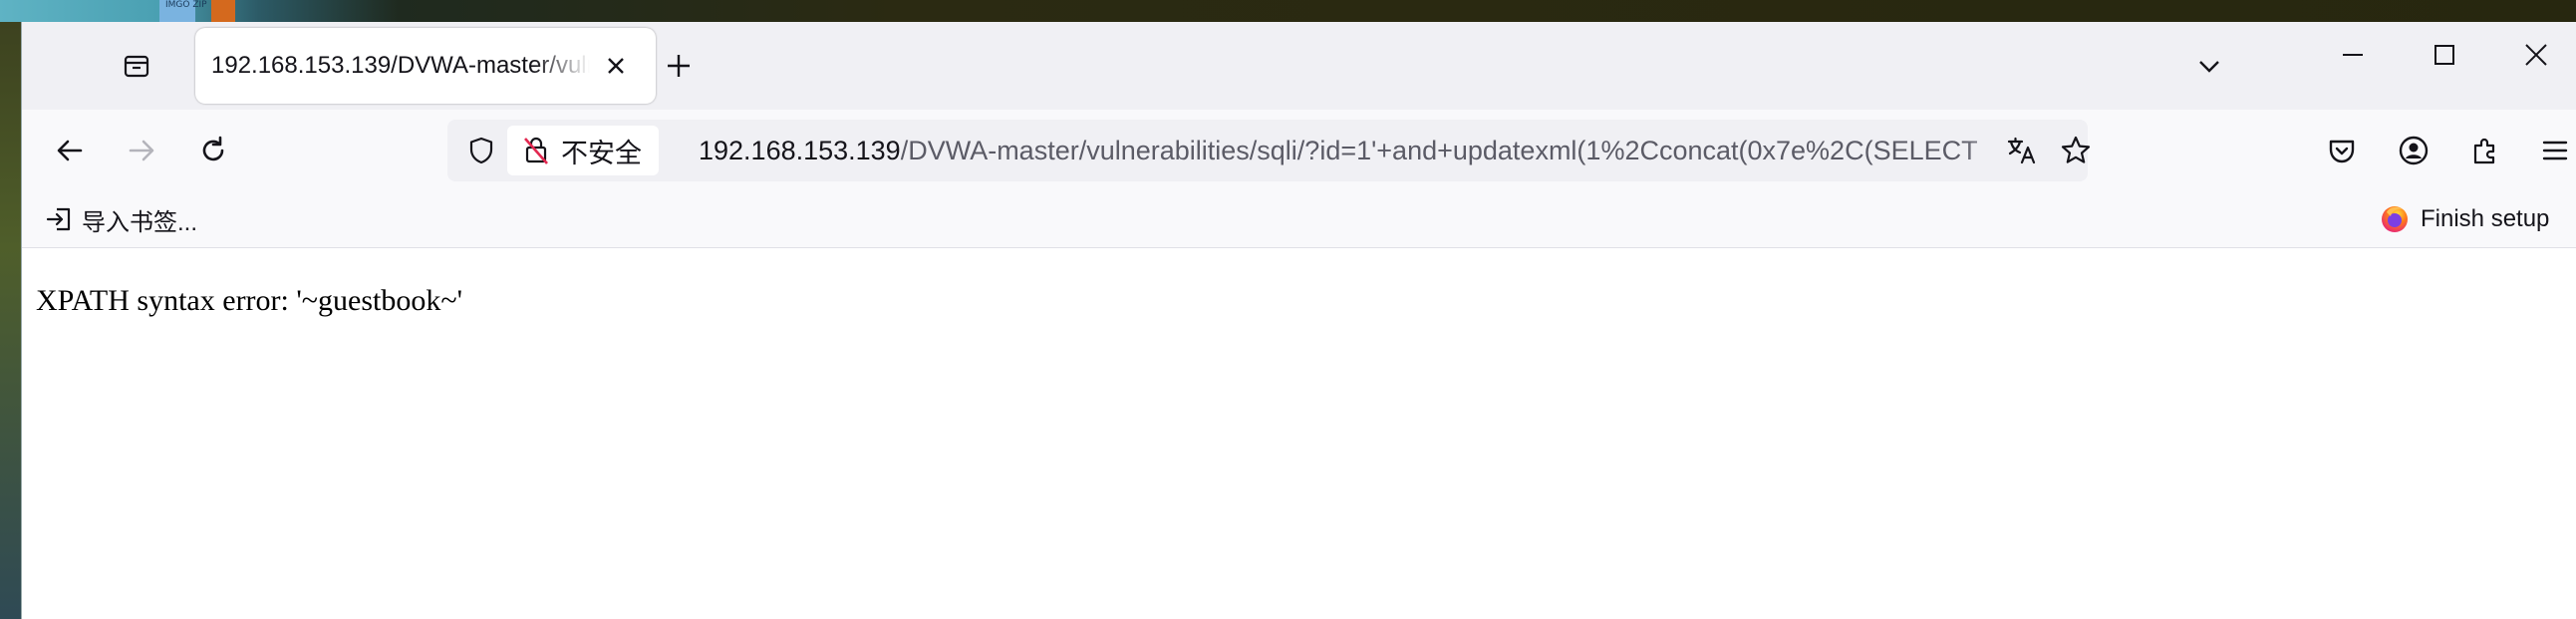  What do you see at coordinates (58, 219) in the screenshot?
I see `import-icon` at bounding box center [58, 219].